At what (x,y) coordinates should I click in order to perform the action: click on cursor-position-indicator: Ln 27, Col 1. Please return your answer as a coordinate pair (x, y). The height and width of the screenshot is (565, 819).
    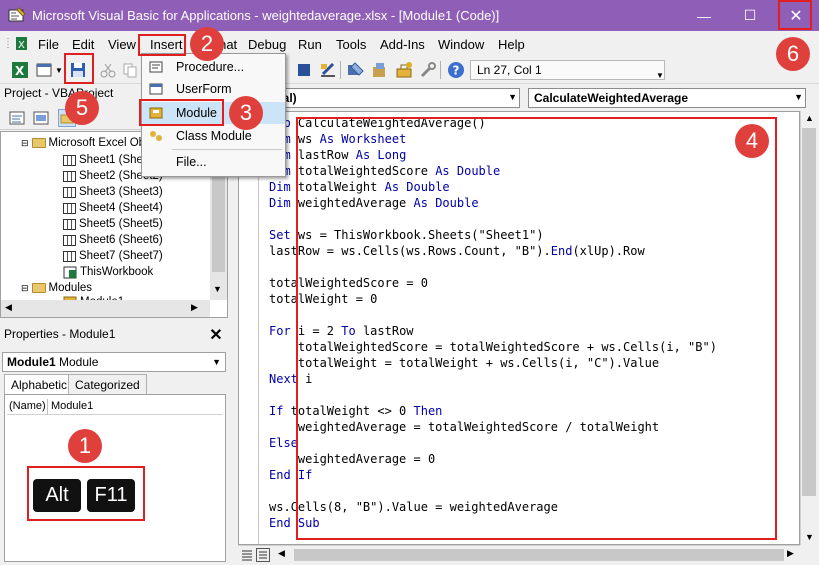
    Looking at the image, I should click on (567, 70).